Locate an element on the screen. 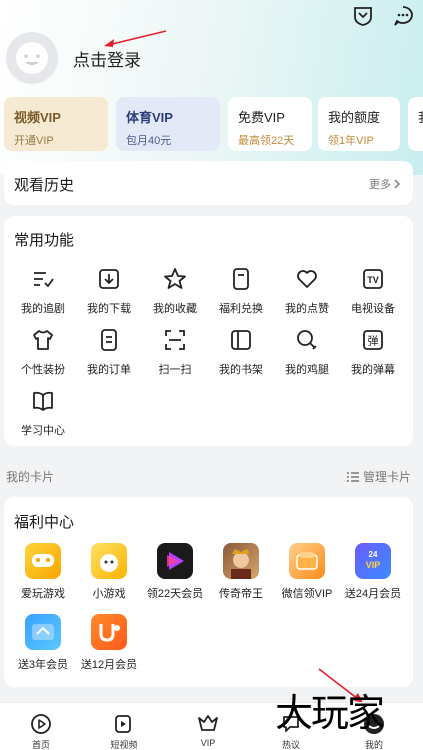  grid-item-learning-center: 学习中心 is located at coordinates (43, 413).